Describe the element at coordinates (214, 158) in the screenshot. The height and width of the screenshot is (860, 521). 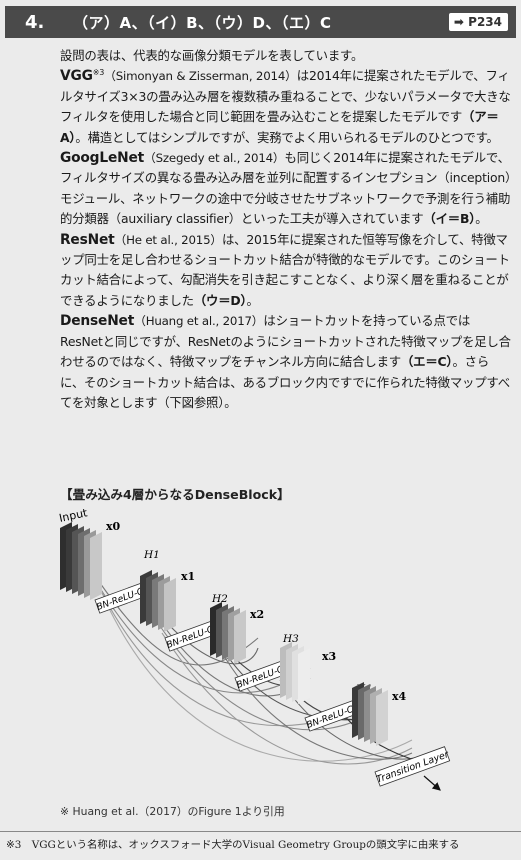
I see `googlenet-citation: （Szegedy et al., 2014）` at that location.